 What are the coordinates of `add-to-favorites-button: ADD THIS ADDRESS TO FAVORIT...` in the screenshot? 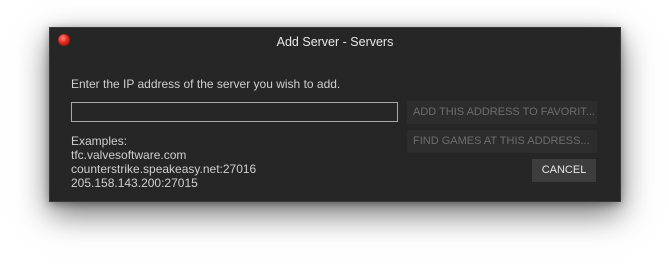 It's located at (502, 112).